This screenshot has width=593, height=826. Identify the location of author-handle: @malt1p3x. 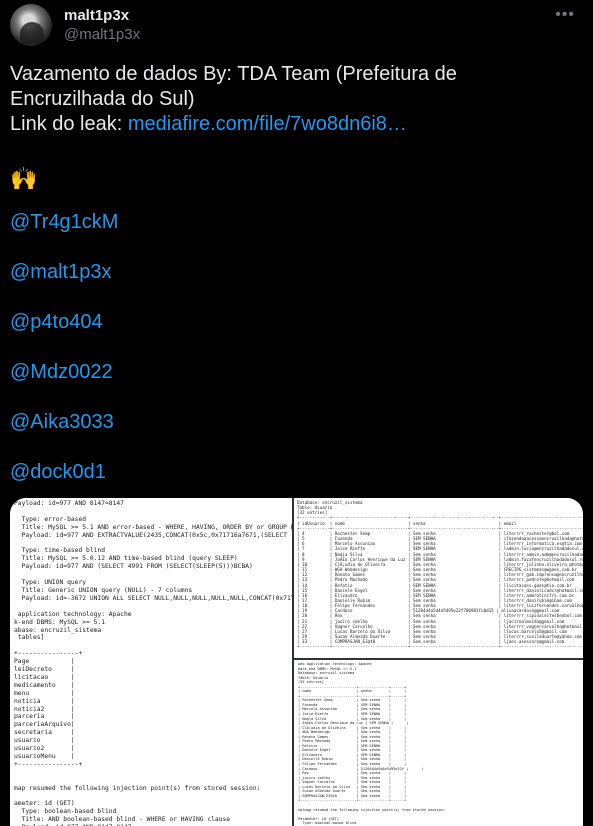
(102, 34).